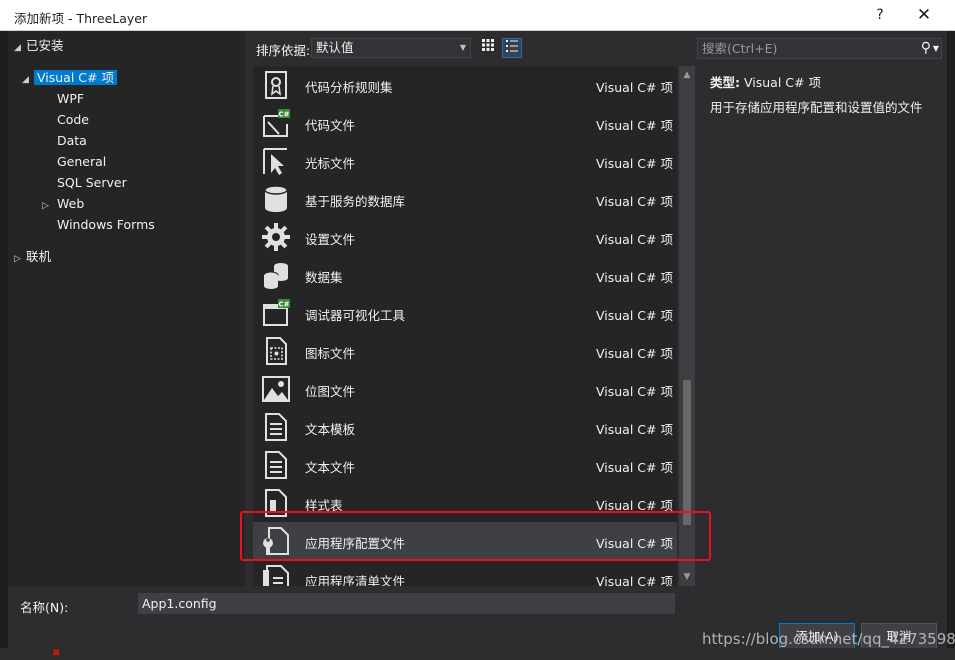  What do you see at coordinates (391, 48) in the screenshot?
I see `sort-select: 默认值 ▼` at bounding box center [391, 48].